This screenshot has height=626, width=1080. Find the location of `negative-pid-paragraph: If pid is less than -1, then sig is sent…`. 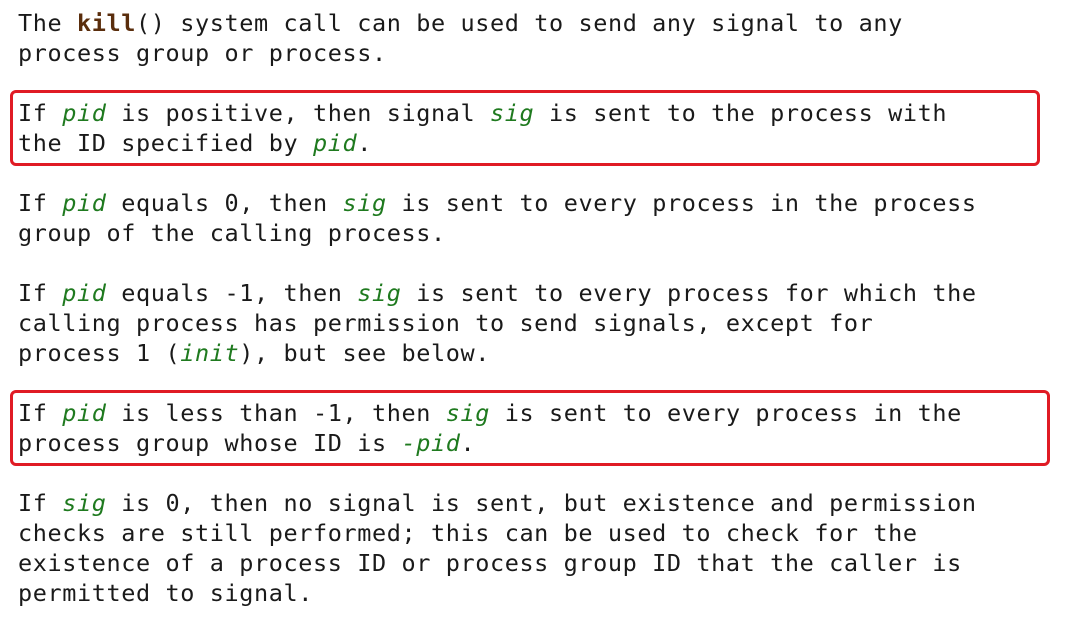

negative-pid-paragraph: If pid is less than -1, then sig is sent… is located at coordinates (539, 428).